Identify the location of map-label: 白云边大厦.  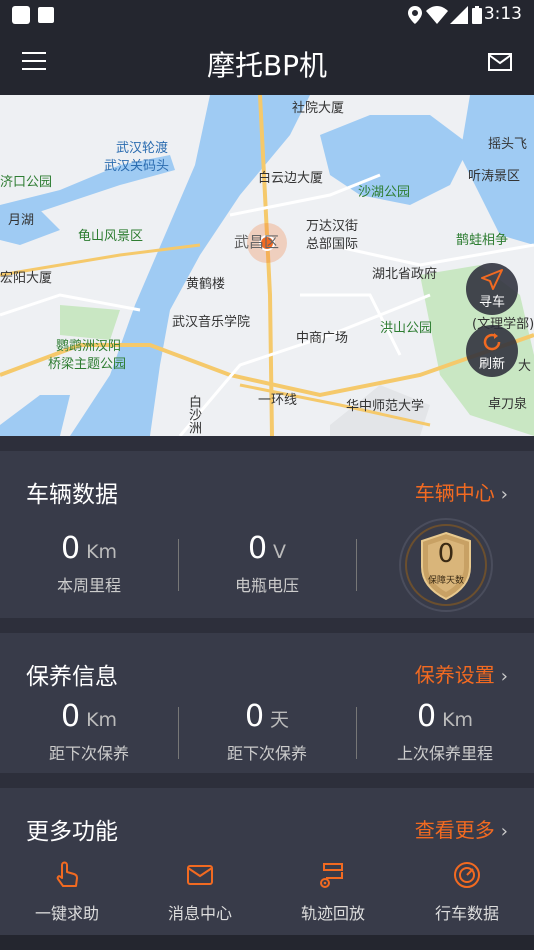
(291, 178).